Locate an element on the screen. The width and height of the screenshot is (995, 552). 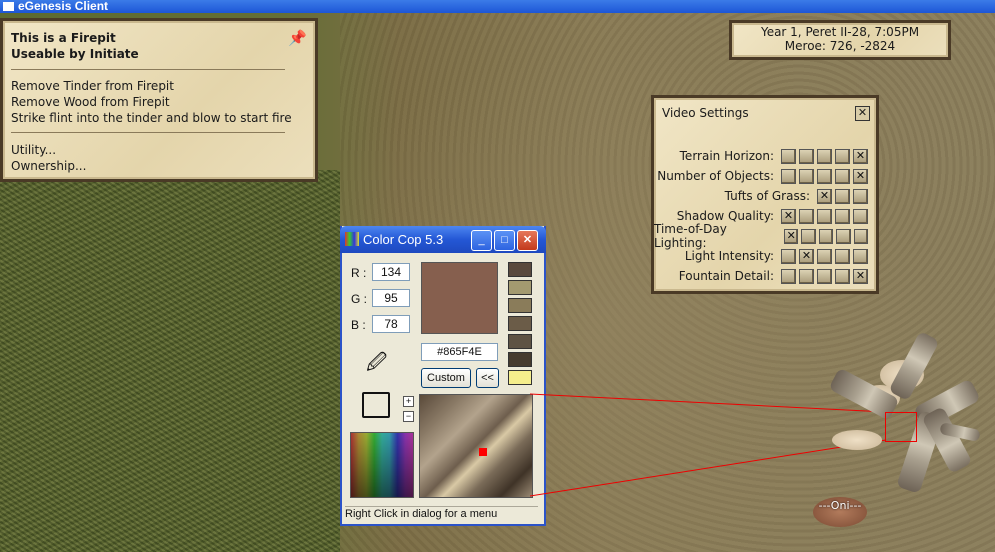
player-character: ---Oni--- is located at coordinates (840, 512).